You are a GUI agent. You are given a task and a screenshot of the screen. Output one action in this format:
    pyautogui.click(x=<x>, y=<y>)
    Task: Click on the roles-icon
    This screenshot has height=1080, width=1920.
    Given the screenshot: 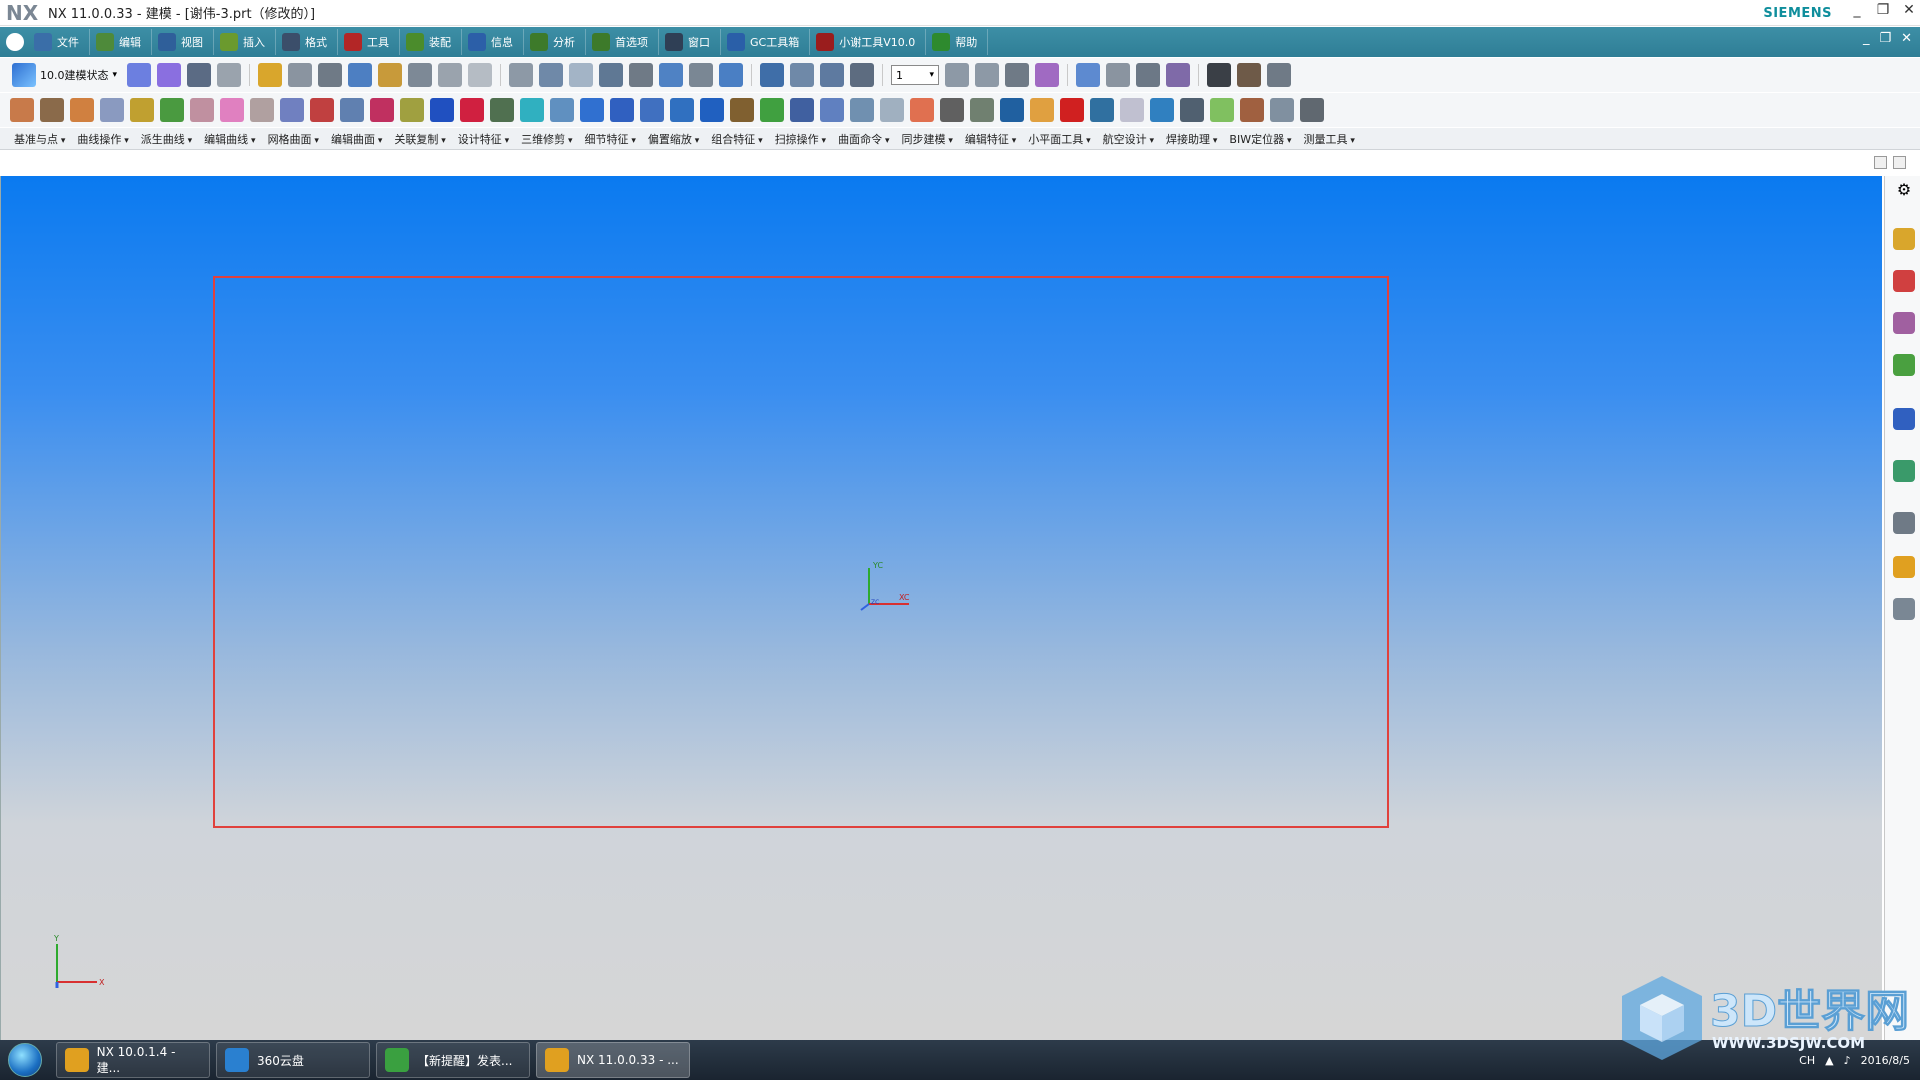 What is the action you would take?
    pyautogui.click(x=1904, y=609)
    